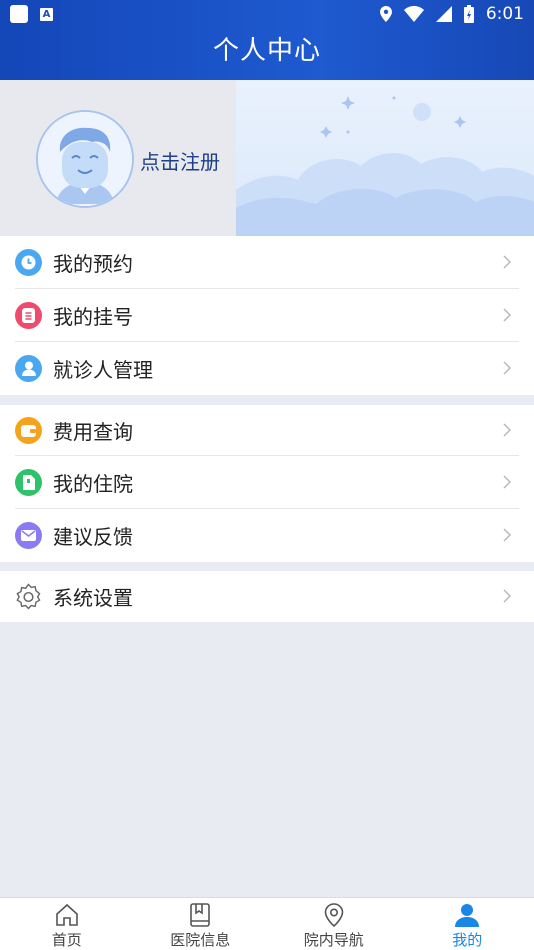 Image resolution: width=534 pixels, height=950 pixels. I want to click on menu-item-system-settings: 系统设置, so click(267, 596).